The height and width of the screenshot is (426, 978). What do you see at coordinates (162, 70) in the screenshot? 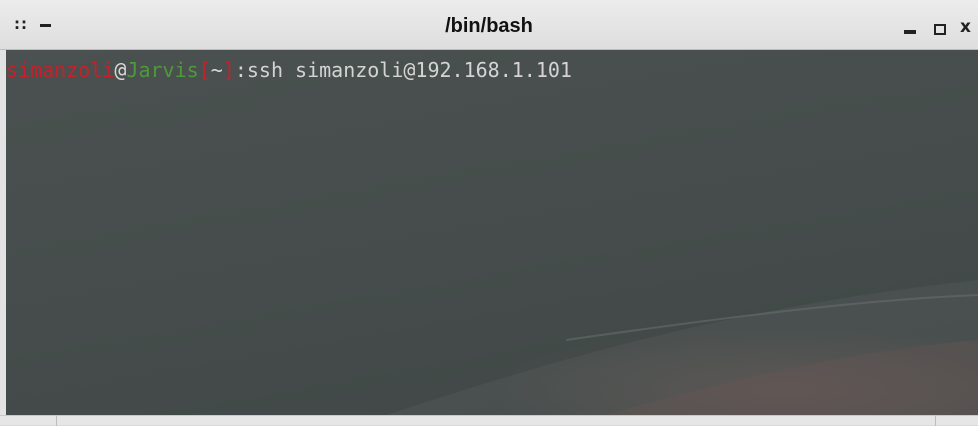
I see `prompt-host: Jarvis` at bounding box center [162, 70].